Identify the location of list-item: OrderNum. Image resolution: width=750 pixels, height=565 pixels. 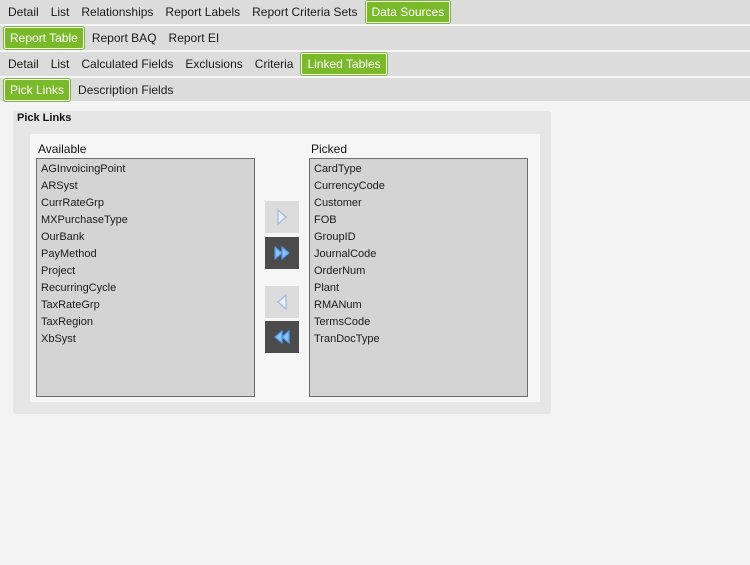
(418, 271).